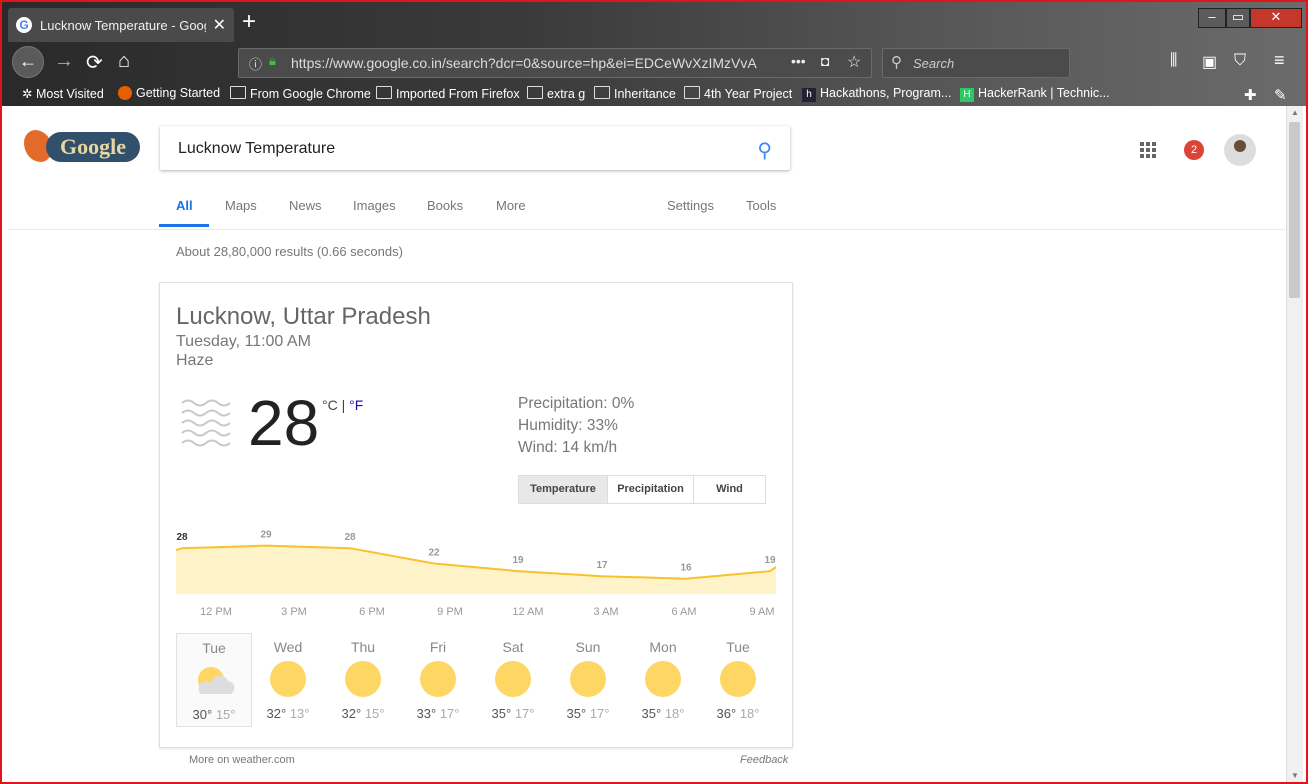 The width and height of the screenshot is (1308, 784). What do you see at coordinates (219, 25) in the screenshot?
I see `close-tab-icon: ✕` at bounding box center [219, 25].